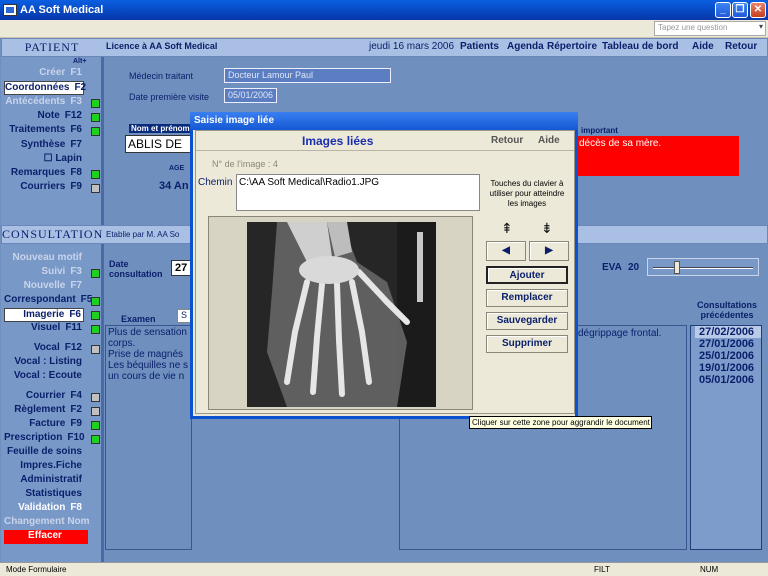 The height and width of the screenshot is (576, 768). I want to click on prev-image-button: ◀, so click(506, 251).